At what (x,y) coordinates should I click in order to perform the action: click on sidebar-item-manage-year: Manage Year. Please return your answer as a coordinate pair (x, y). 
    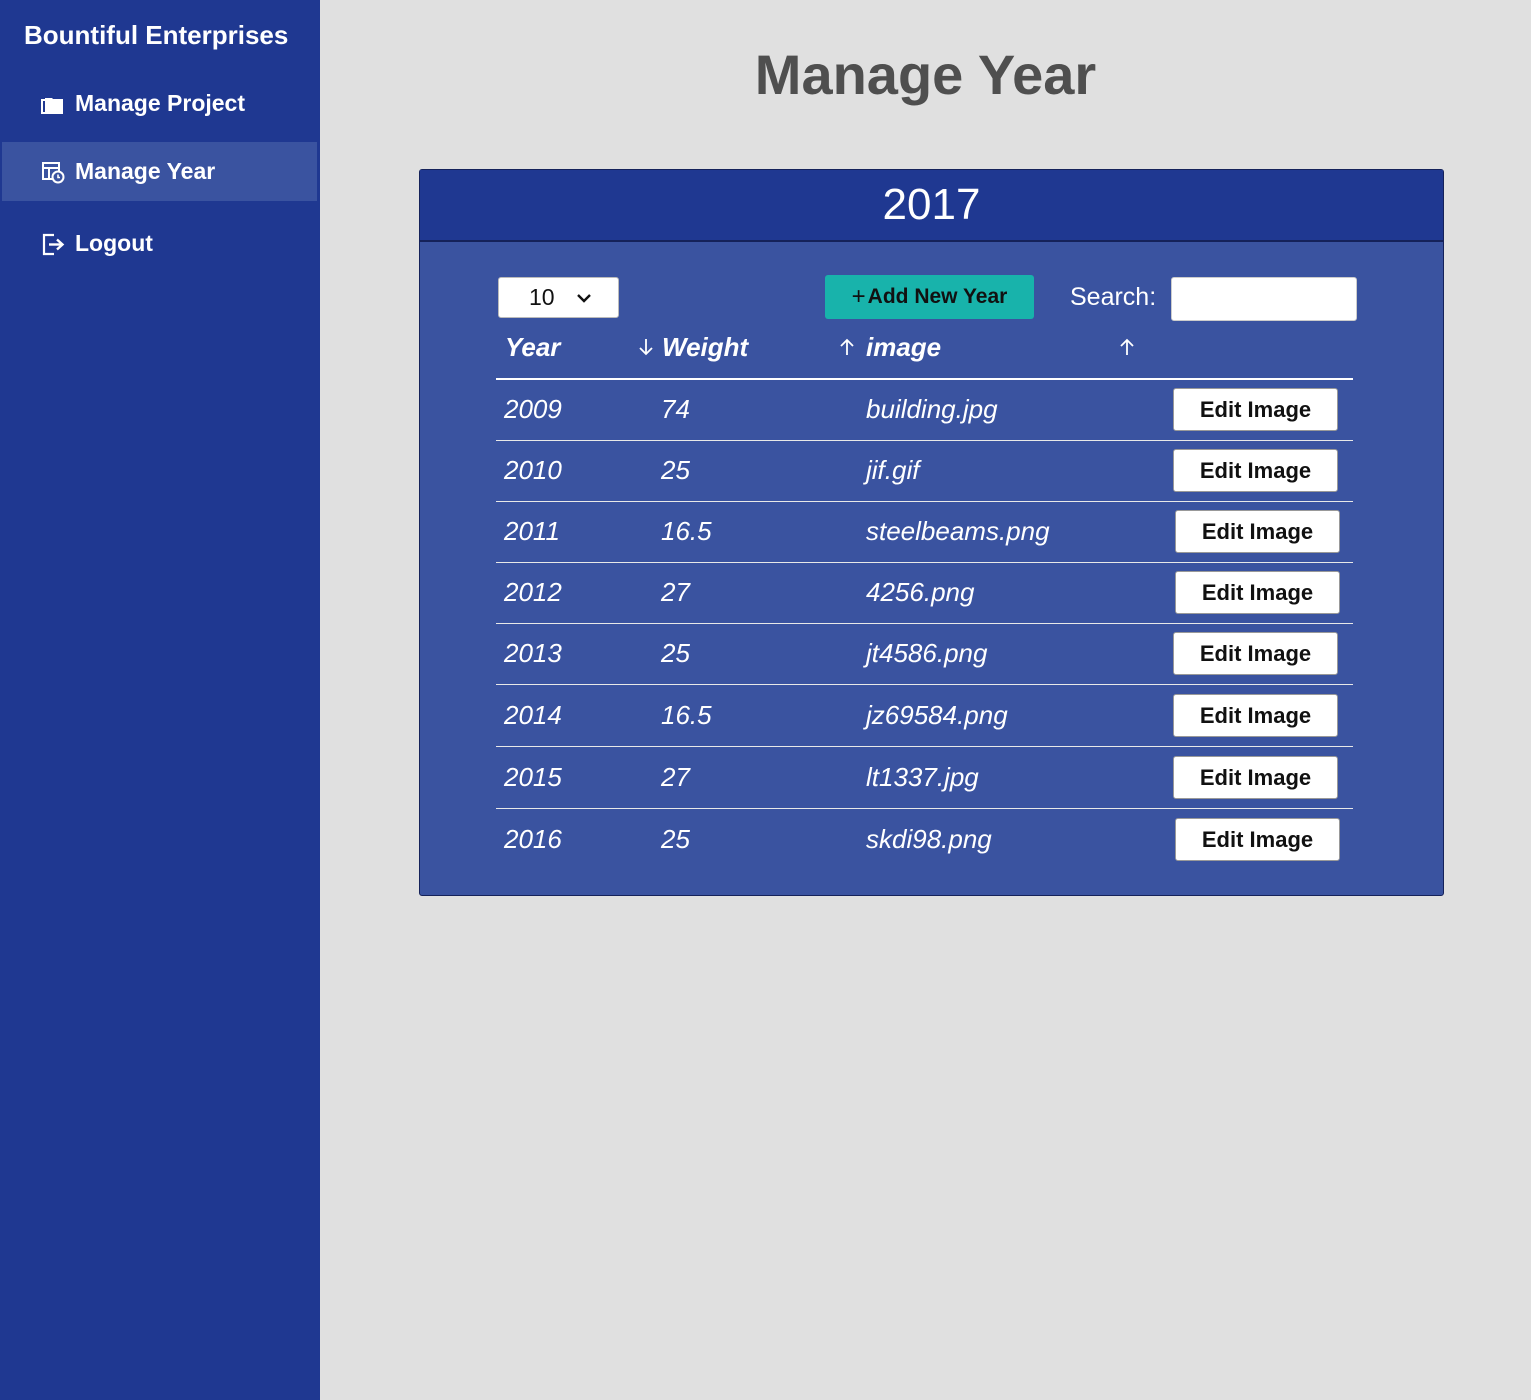
    Looking at the image, I should click on (159, 171).